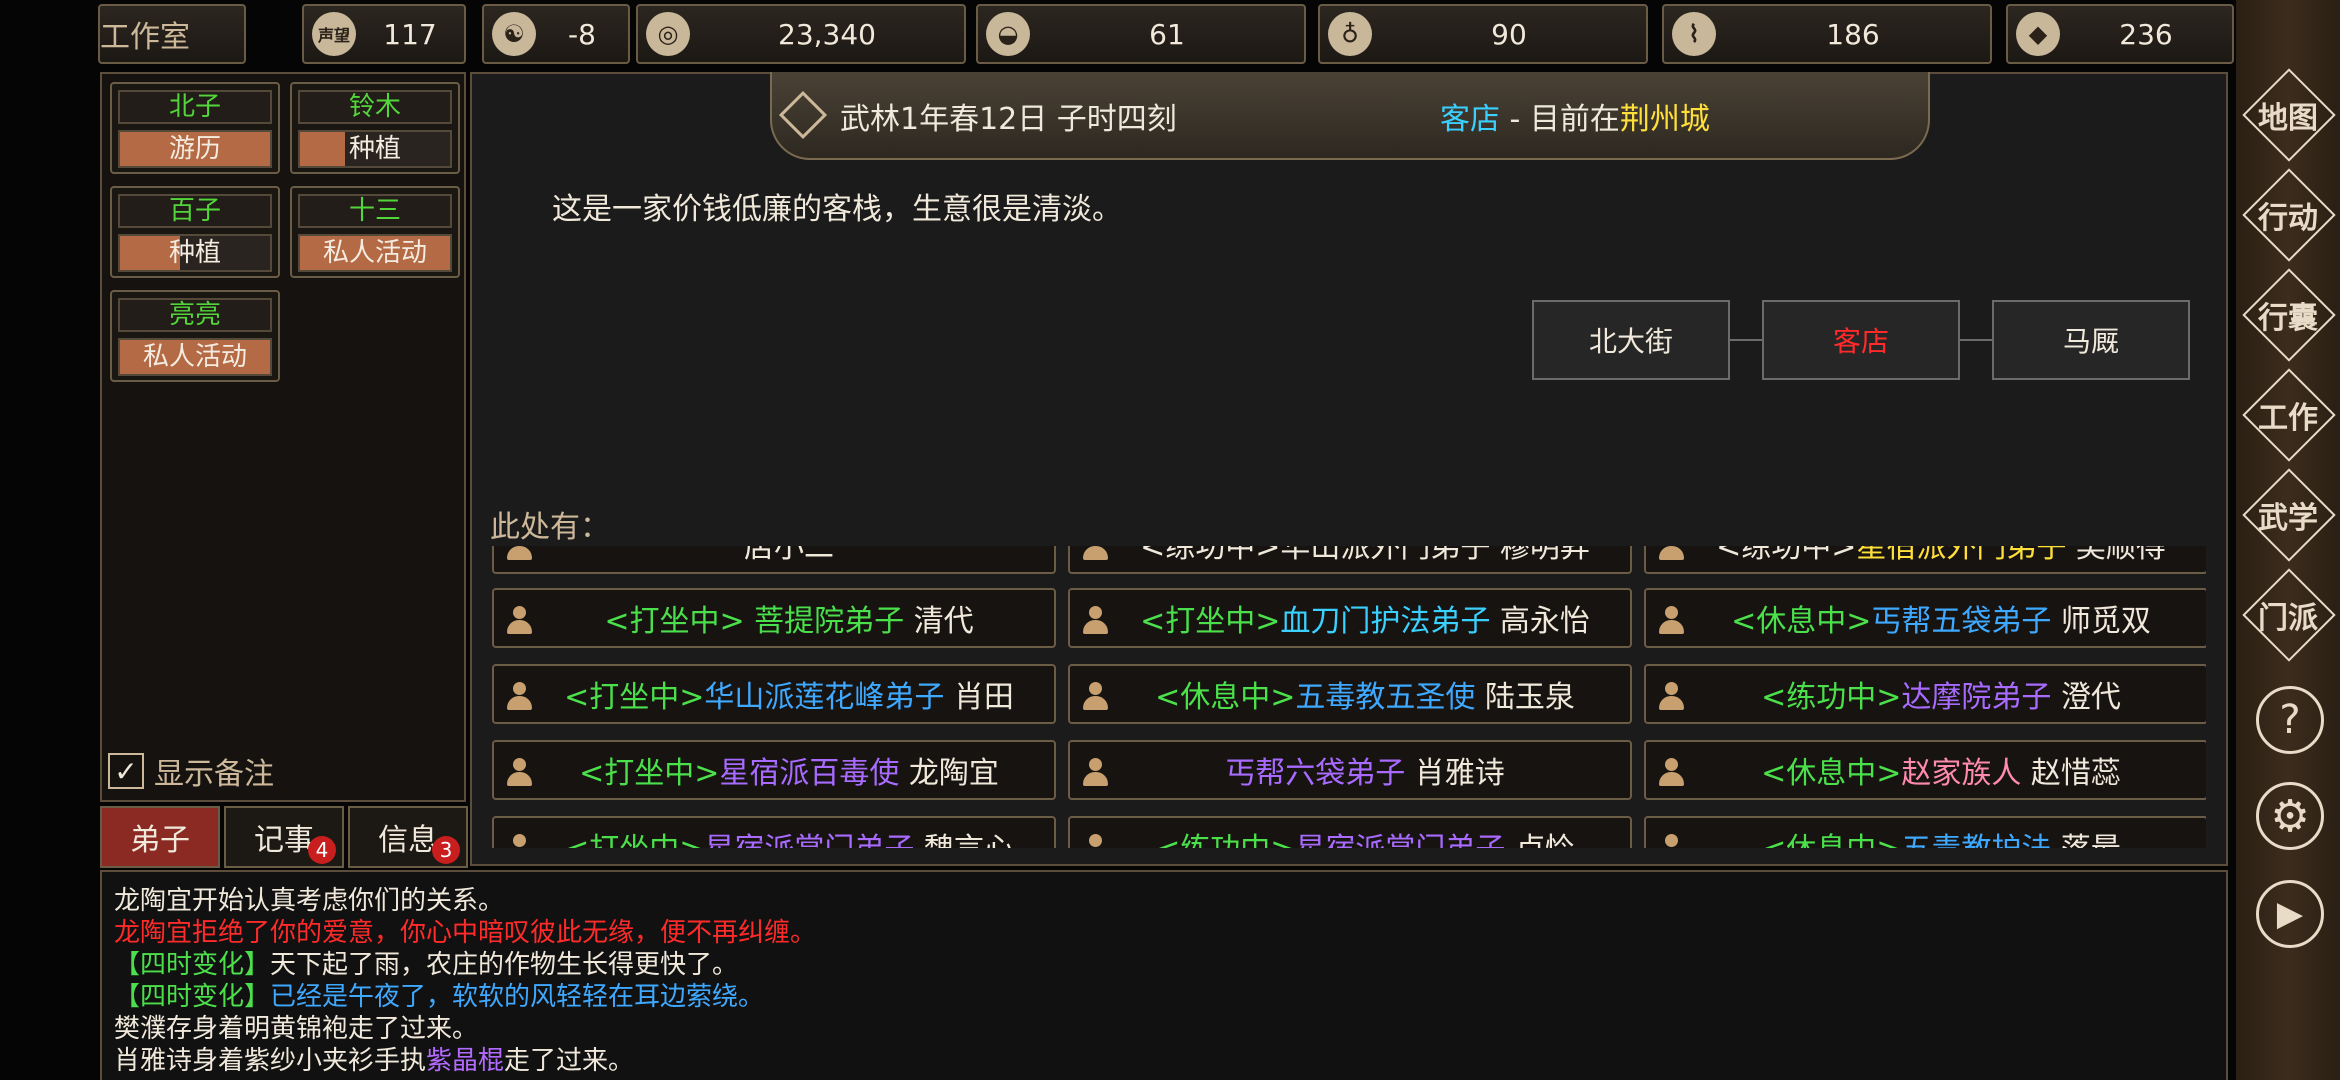  What do you see at coordinates (550, 527) in the screenshot?
I see `here-label: 此处有：` at bounding box center [550, 527].